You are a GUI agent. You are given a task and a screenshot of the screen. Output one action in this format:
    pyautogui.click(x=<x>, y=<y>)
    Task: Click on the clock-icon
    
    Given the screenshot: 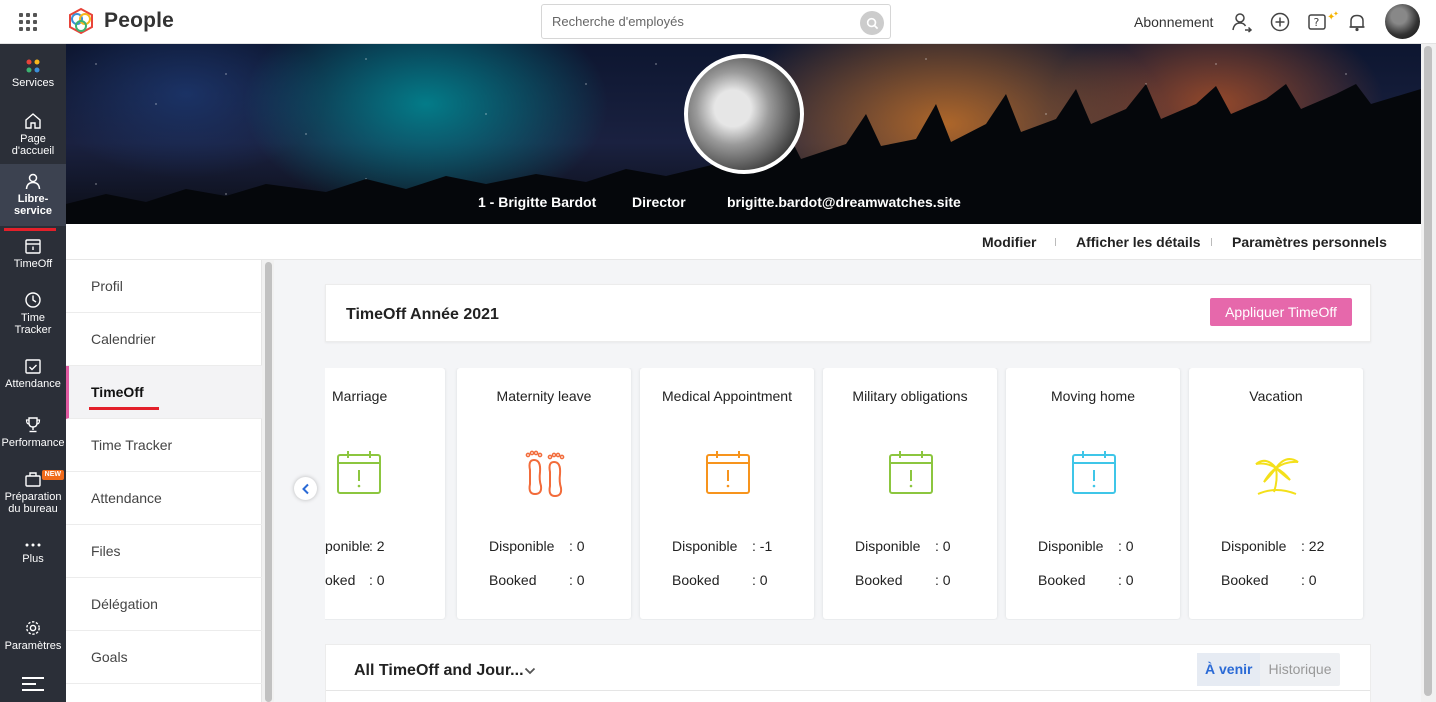 What is the action you would take?
    pyautogui.click(x=33, y=300)
    